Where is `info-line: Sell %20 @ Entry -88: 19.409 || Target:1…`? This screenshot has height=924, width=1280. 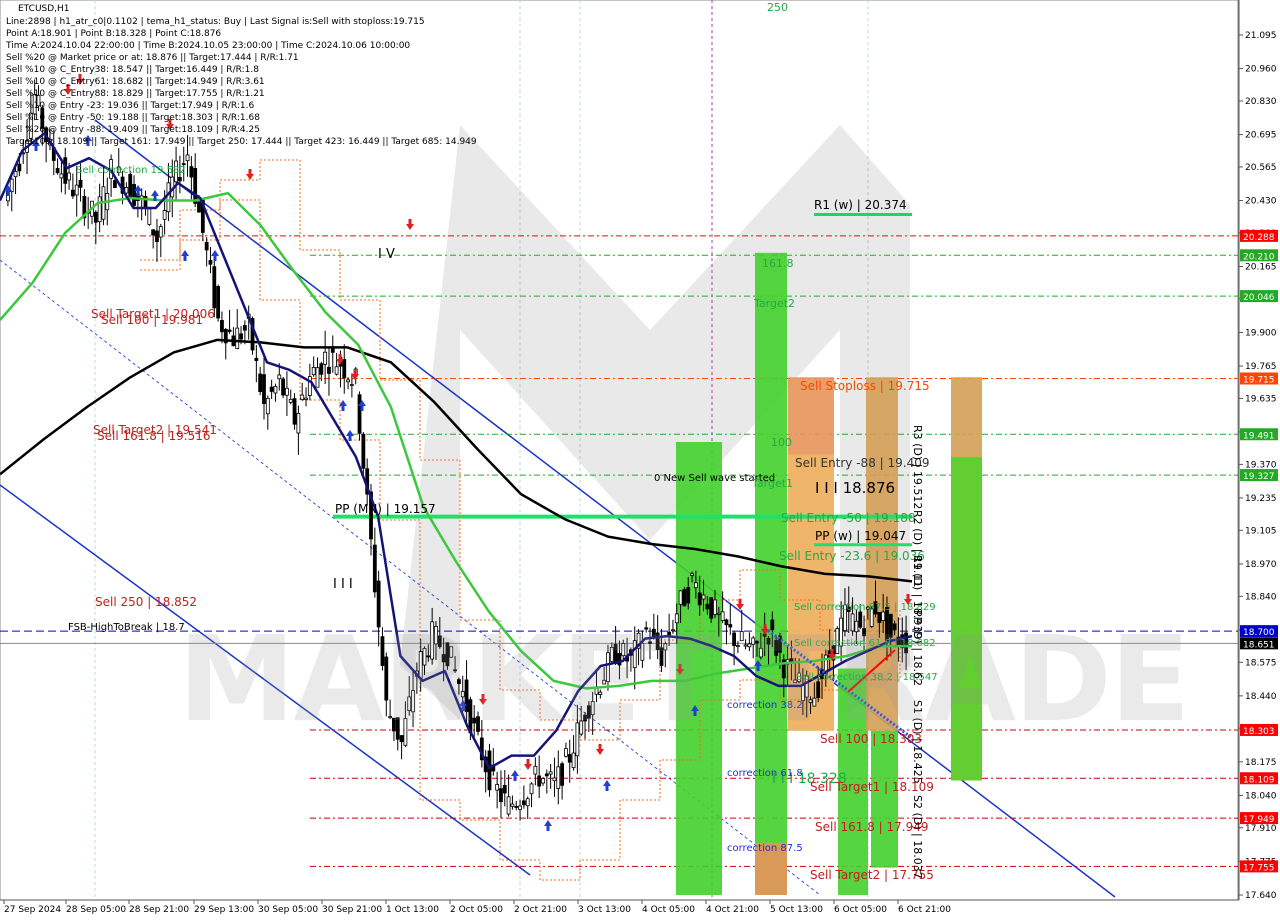
info-line: Sell %20 @ Entry -88: 19.409 || Target:1… is located at coordinates (133, 130).